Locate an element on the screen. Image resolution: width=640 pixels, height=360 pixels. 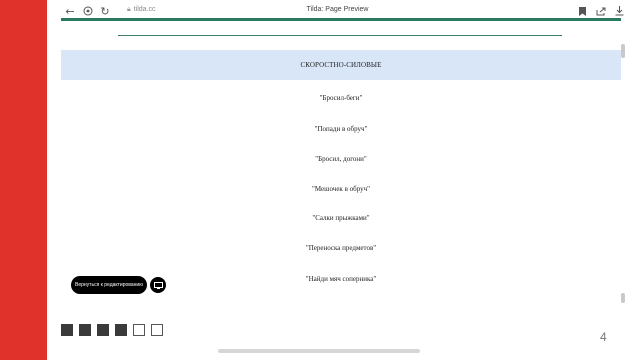
monitor-icon is located at coordinates (158, 285).